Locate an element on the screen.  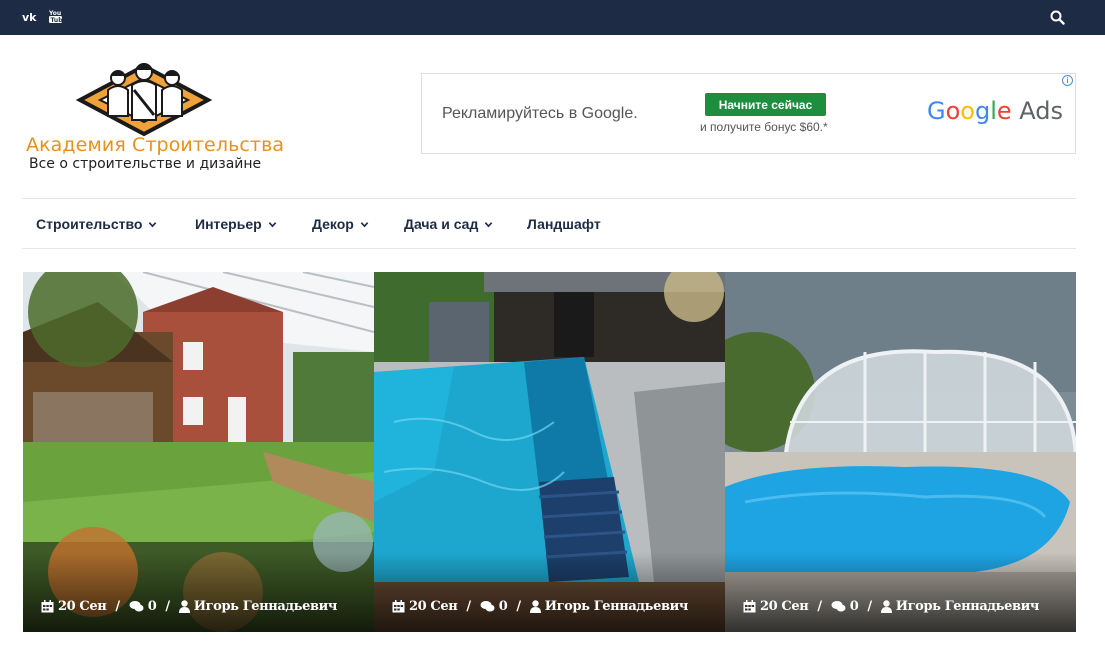
nav-item-label: Декор is located at coordinates (333, 224).